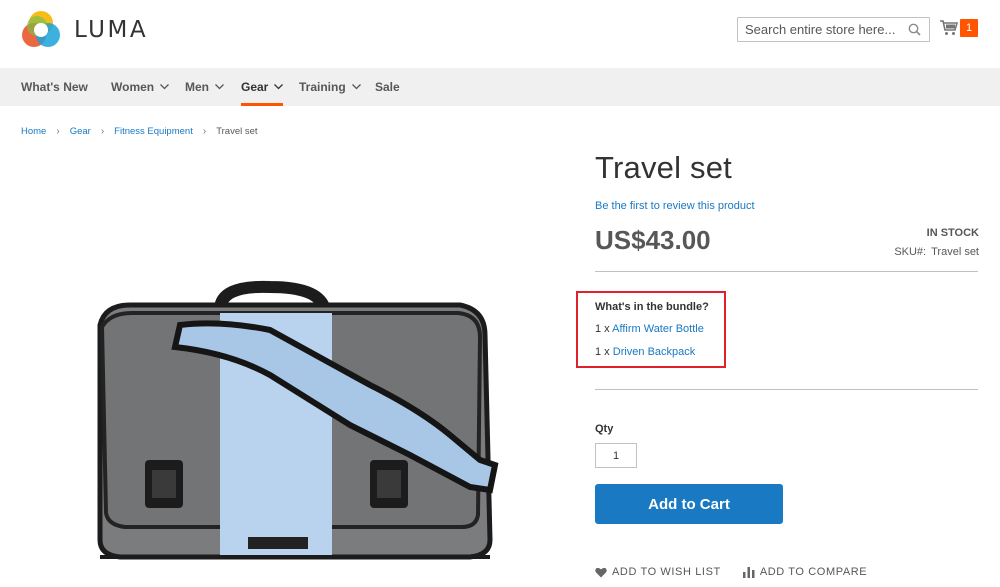 Image resolution: width=1000 pixels, height=587 pixels. I want to click on nav-item-men: Men, so click(204, 87).